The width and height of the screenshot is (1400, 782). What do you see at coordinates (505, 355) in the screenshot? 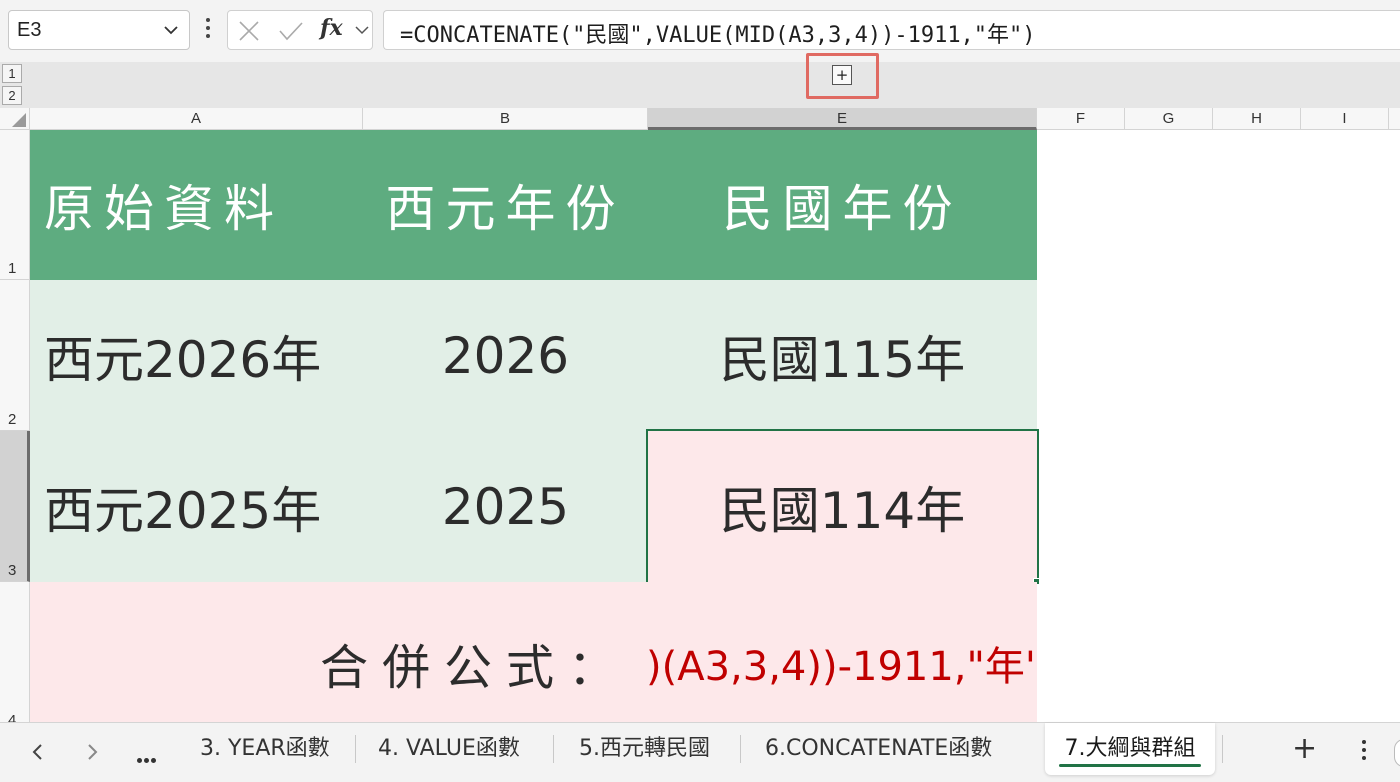
I see `cell-b2: 2026` at bounding box center [505, 355].